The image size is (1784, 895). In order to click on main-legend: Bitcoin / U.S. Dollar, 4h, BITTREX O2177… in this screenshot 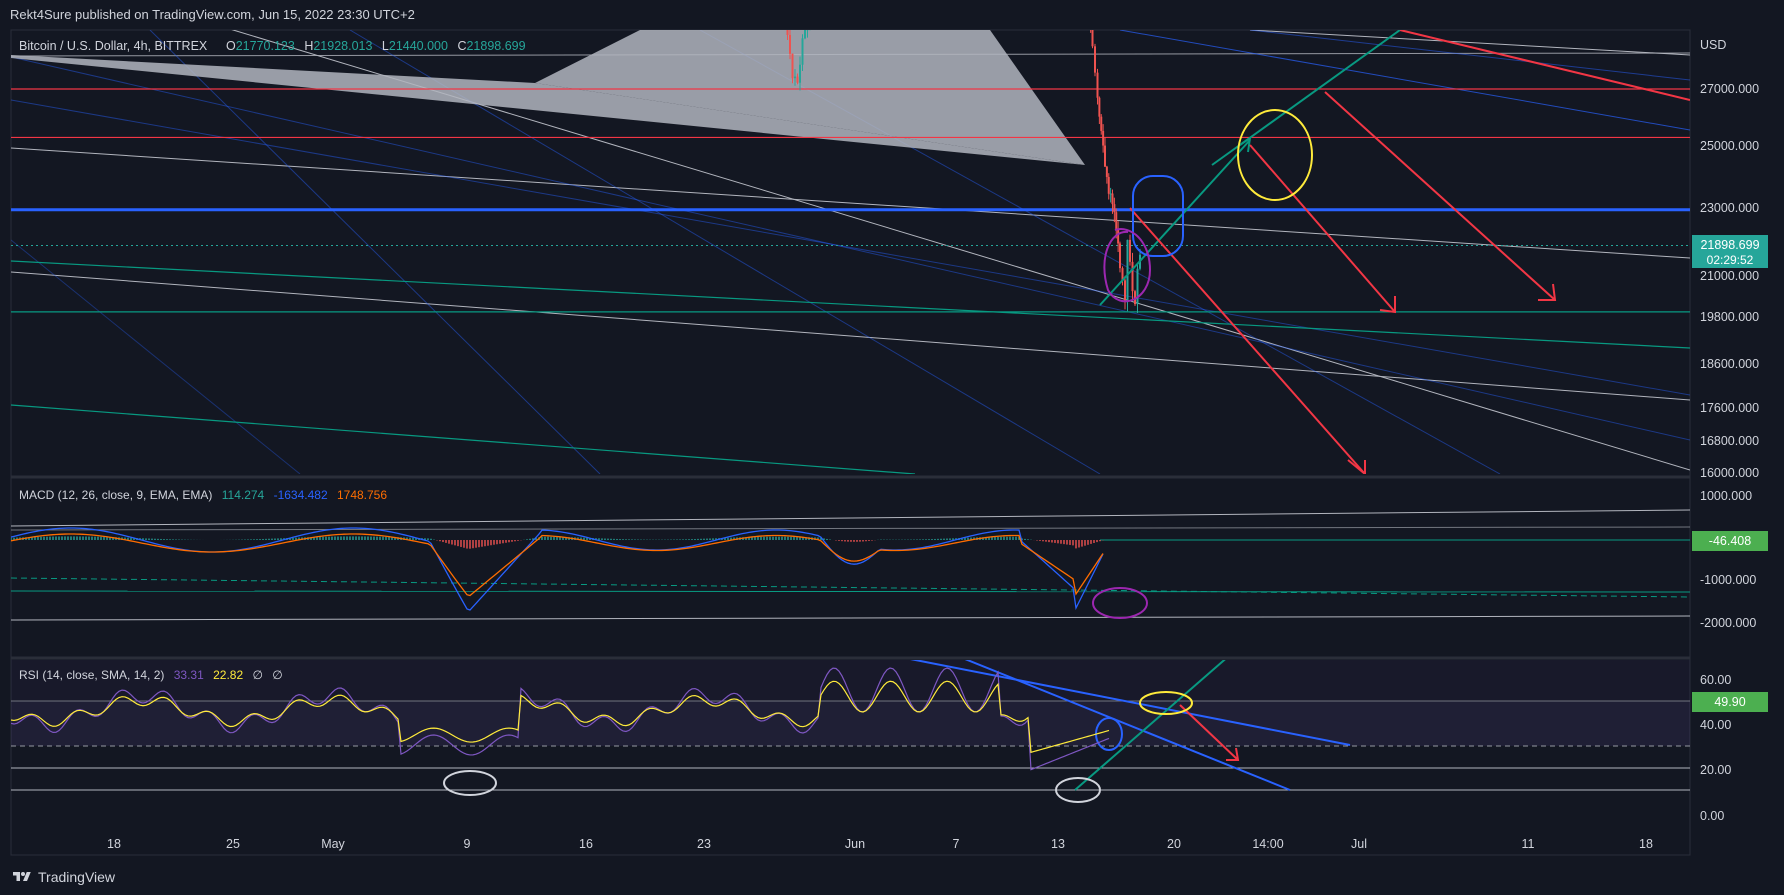, I will do `click(272, 46)`.